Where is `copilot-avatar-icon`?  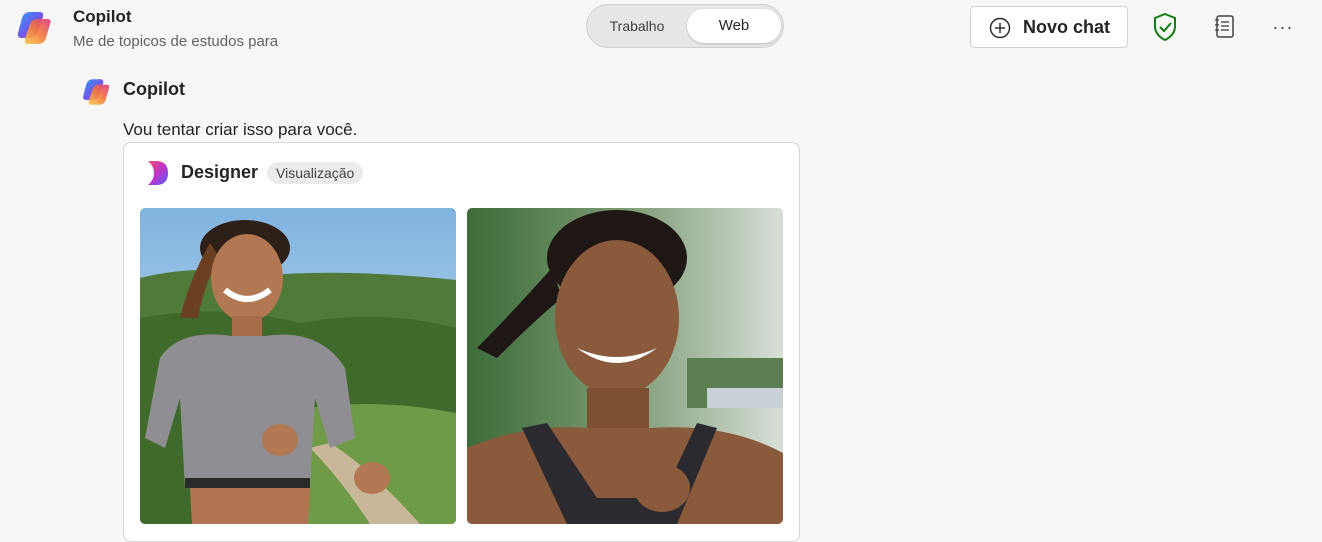
copilot-avatar-icon is located at coordinates (96, 92).